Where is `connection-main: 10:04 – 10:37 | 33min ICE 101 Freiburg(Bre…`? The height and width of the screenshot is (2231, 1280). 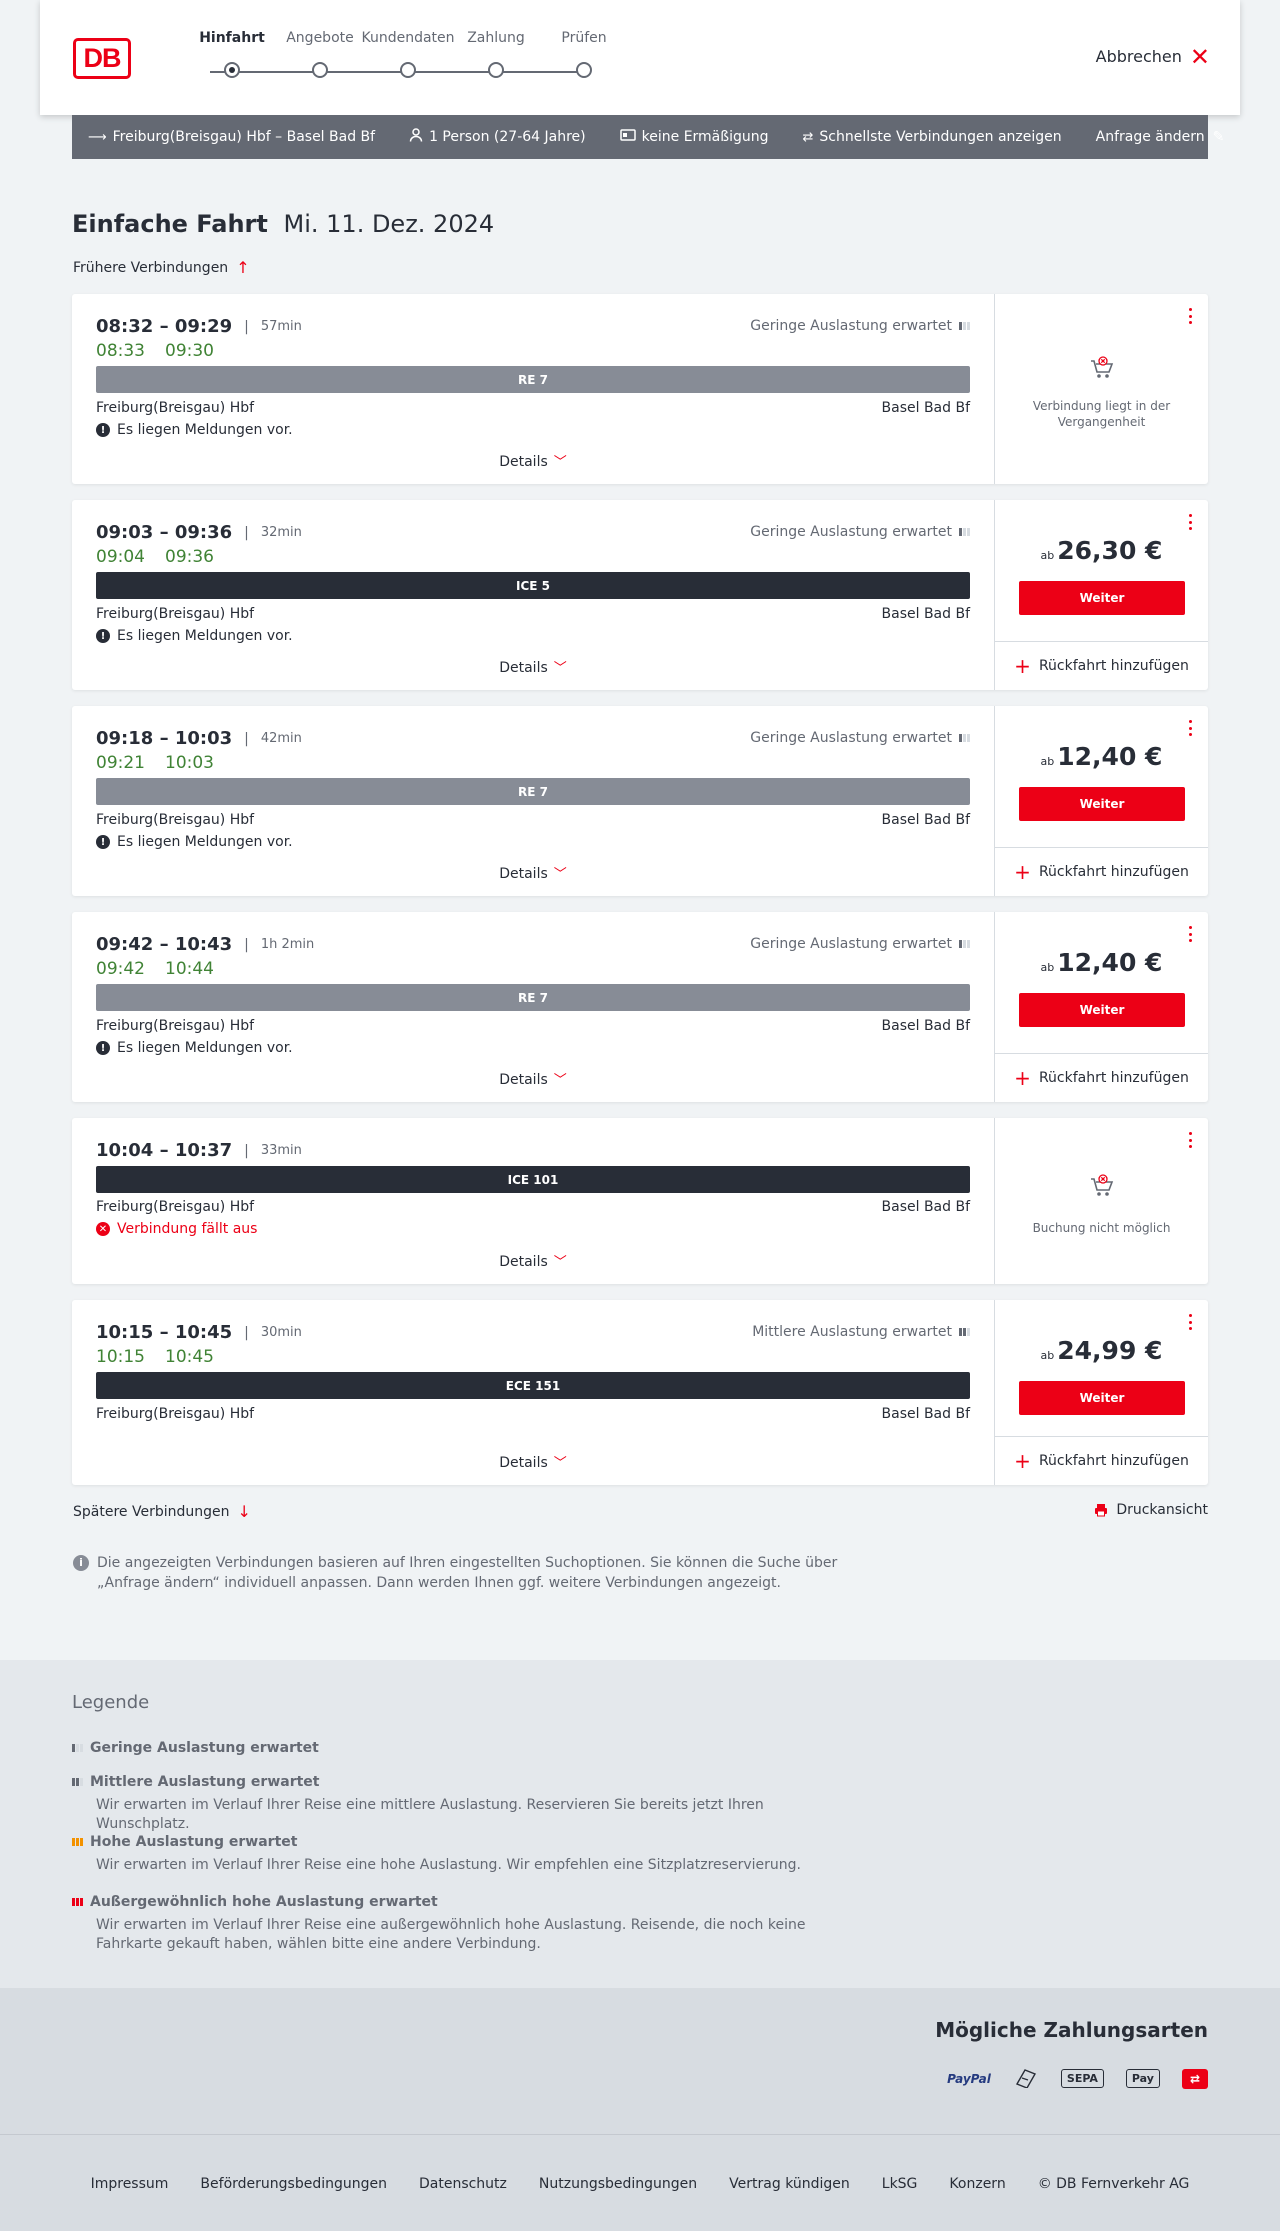
connection-main: 10:04 – 10:37 | 33min ICE 101 Freiburg(Bre… is located at coordinates (533, 1201).